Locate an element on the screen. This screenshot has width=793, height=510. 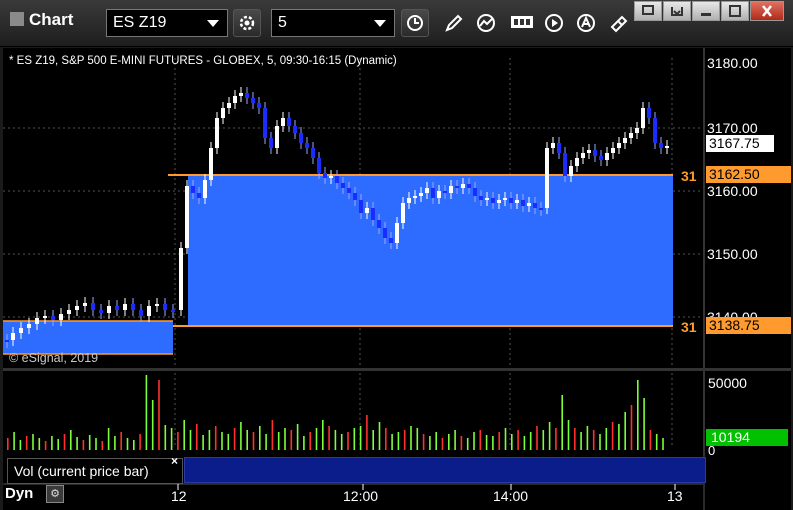
dyn-label: Dyn is located at coordinates (19, 493).